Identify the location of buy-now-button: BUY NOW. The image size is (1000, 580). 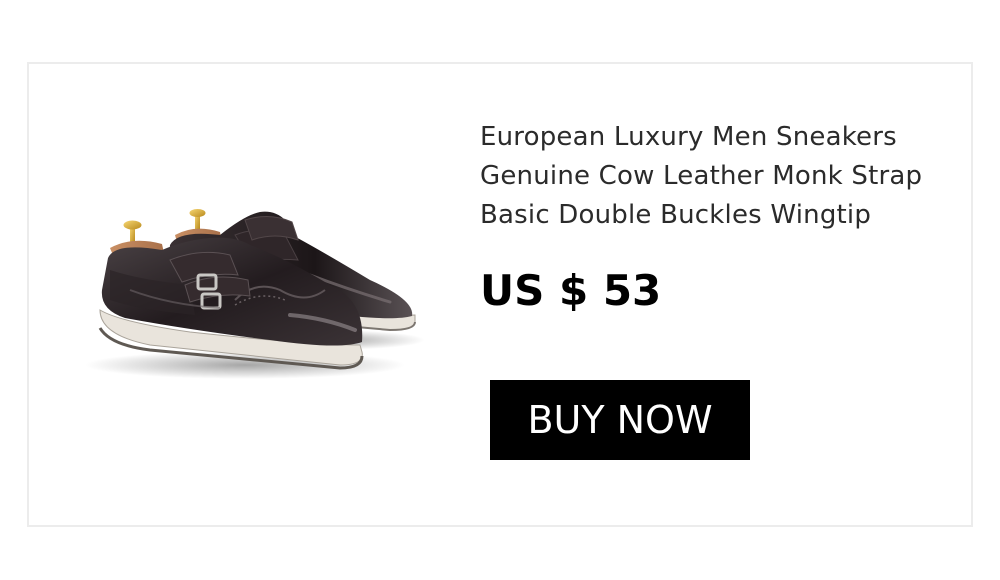
(620, 420).